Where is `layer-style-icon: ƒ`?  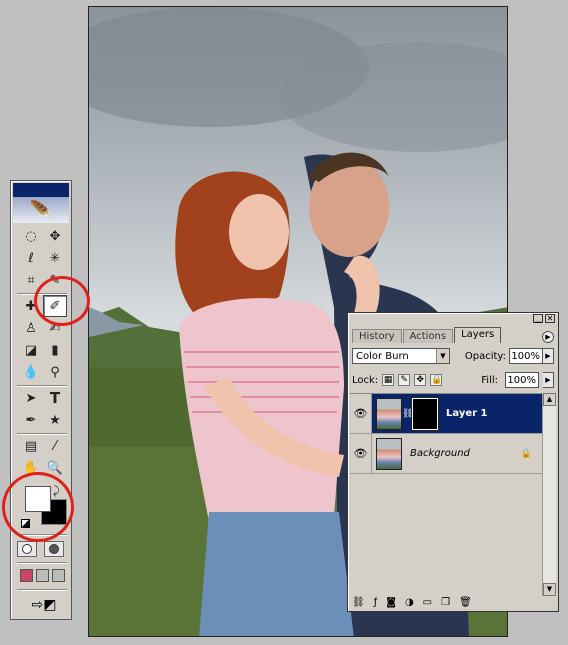 layer-style-icon: ƒ is located at coordinates (376, 602).